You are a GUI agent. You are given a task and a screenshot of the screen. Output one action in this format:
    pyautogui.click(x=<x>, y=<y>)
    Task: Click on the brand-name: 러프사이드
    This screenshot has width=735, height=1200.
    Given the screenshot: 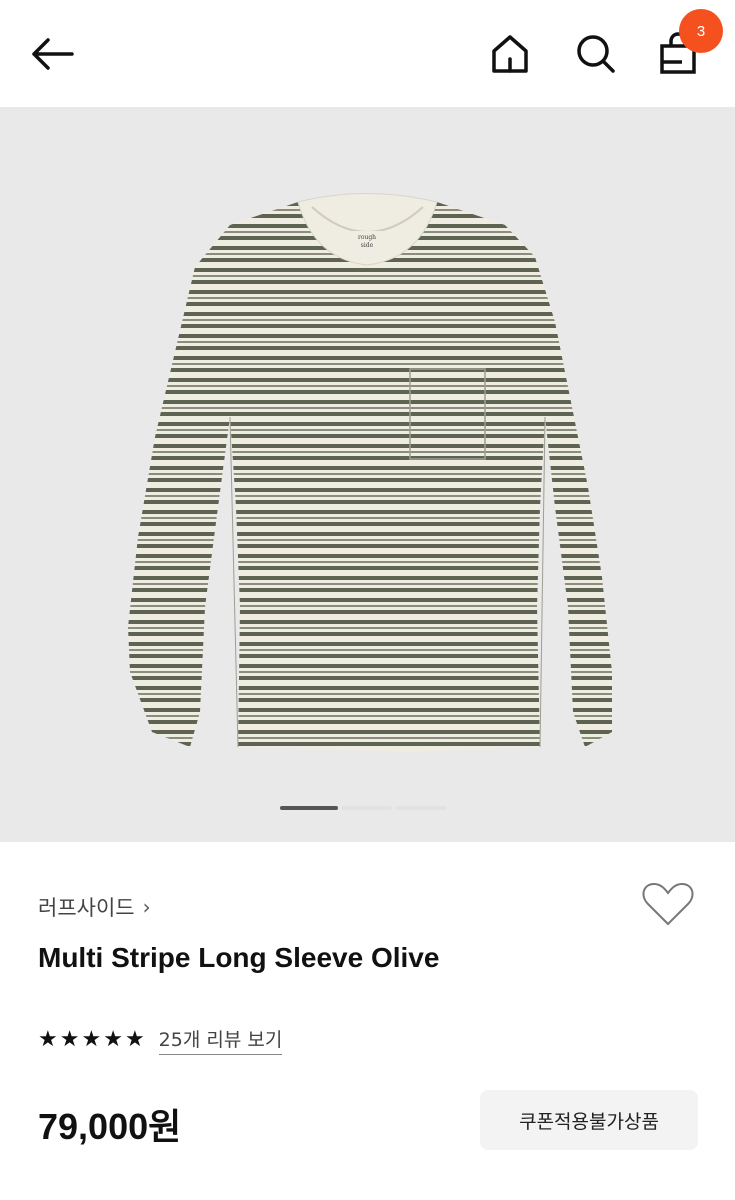 What is the action you would take?
    pyautogui.click(x=86, y=908)
    